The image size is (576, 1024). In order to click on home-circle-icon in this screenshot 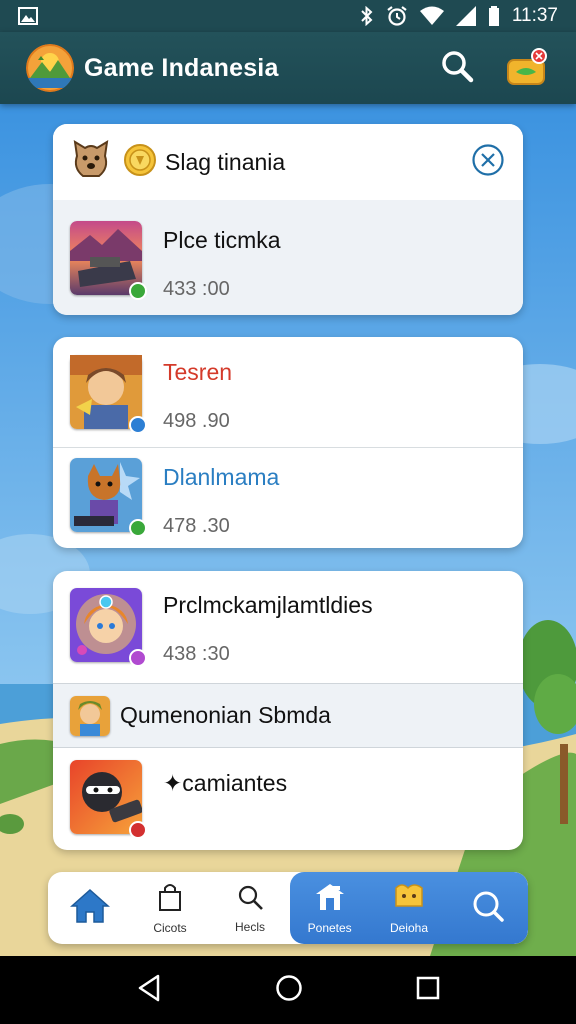, I will do `click(289, 990)`.